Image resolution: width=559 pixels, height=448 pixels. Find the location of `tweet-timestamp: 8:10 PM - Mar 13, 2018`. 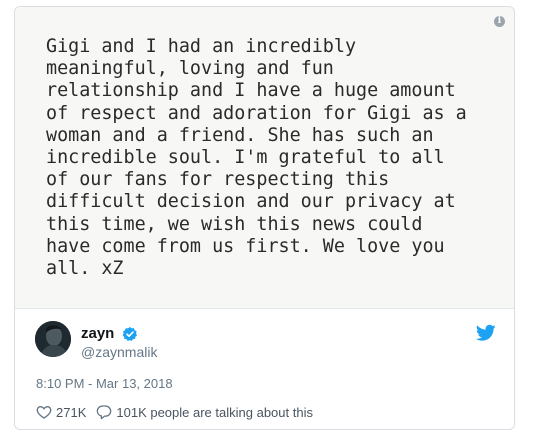

tweet-timestamp: 8:10 PM - Mar 13, 2018 is located at coordinates (104, 383).